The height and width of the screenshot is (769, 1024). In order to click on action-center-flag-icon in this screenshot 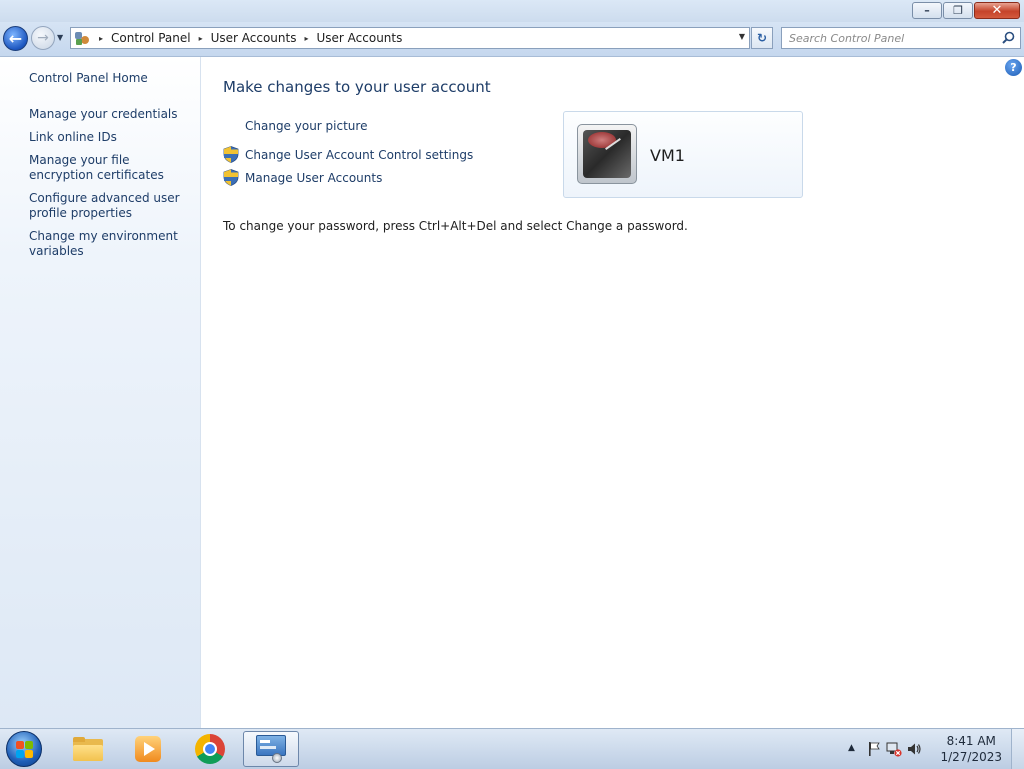, I will do `click(874, 749)`.